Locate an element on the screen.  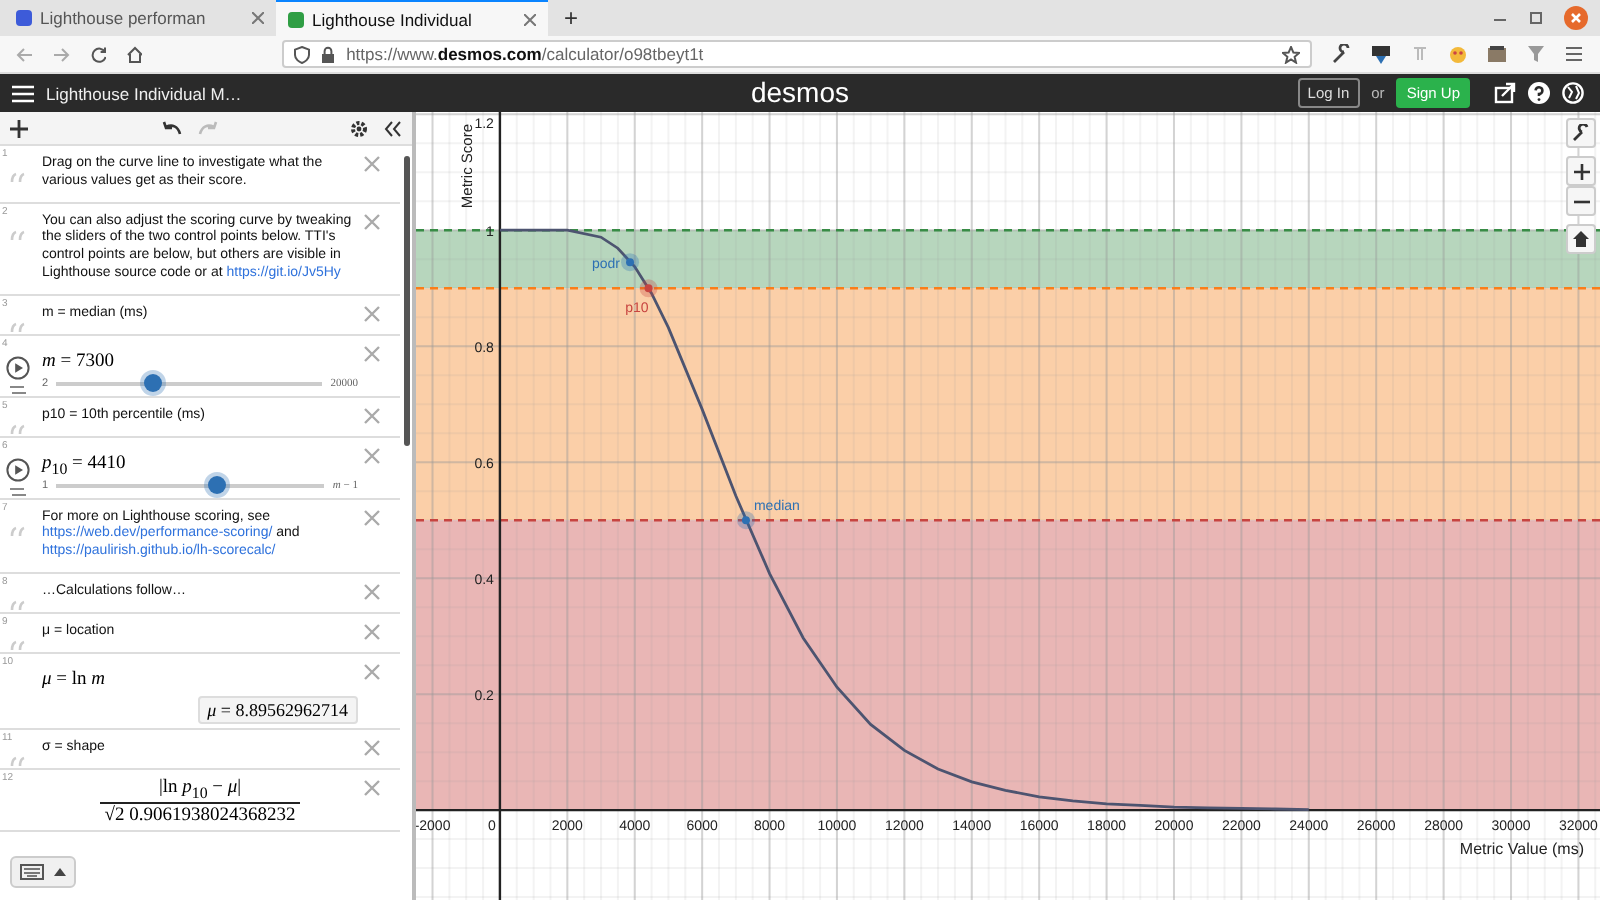
keyboard-button is located at coordinates (43, 872).